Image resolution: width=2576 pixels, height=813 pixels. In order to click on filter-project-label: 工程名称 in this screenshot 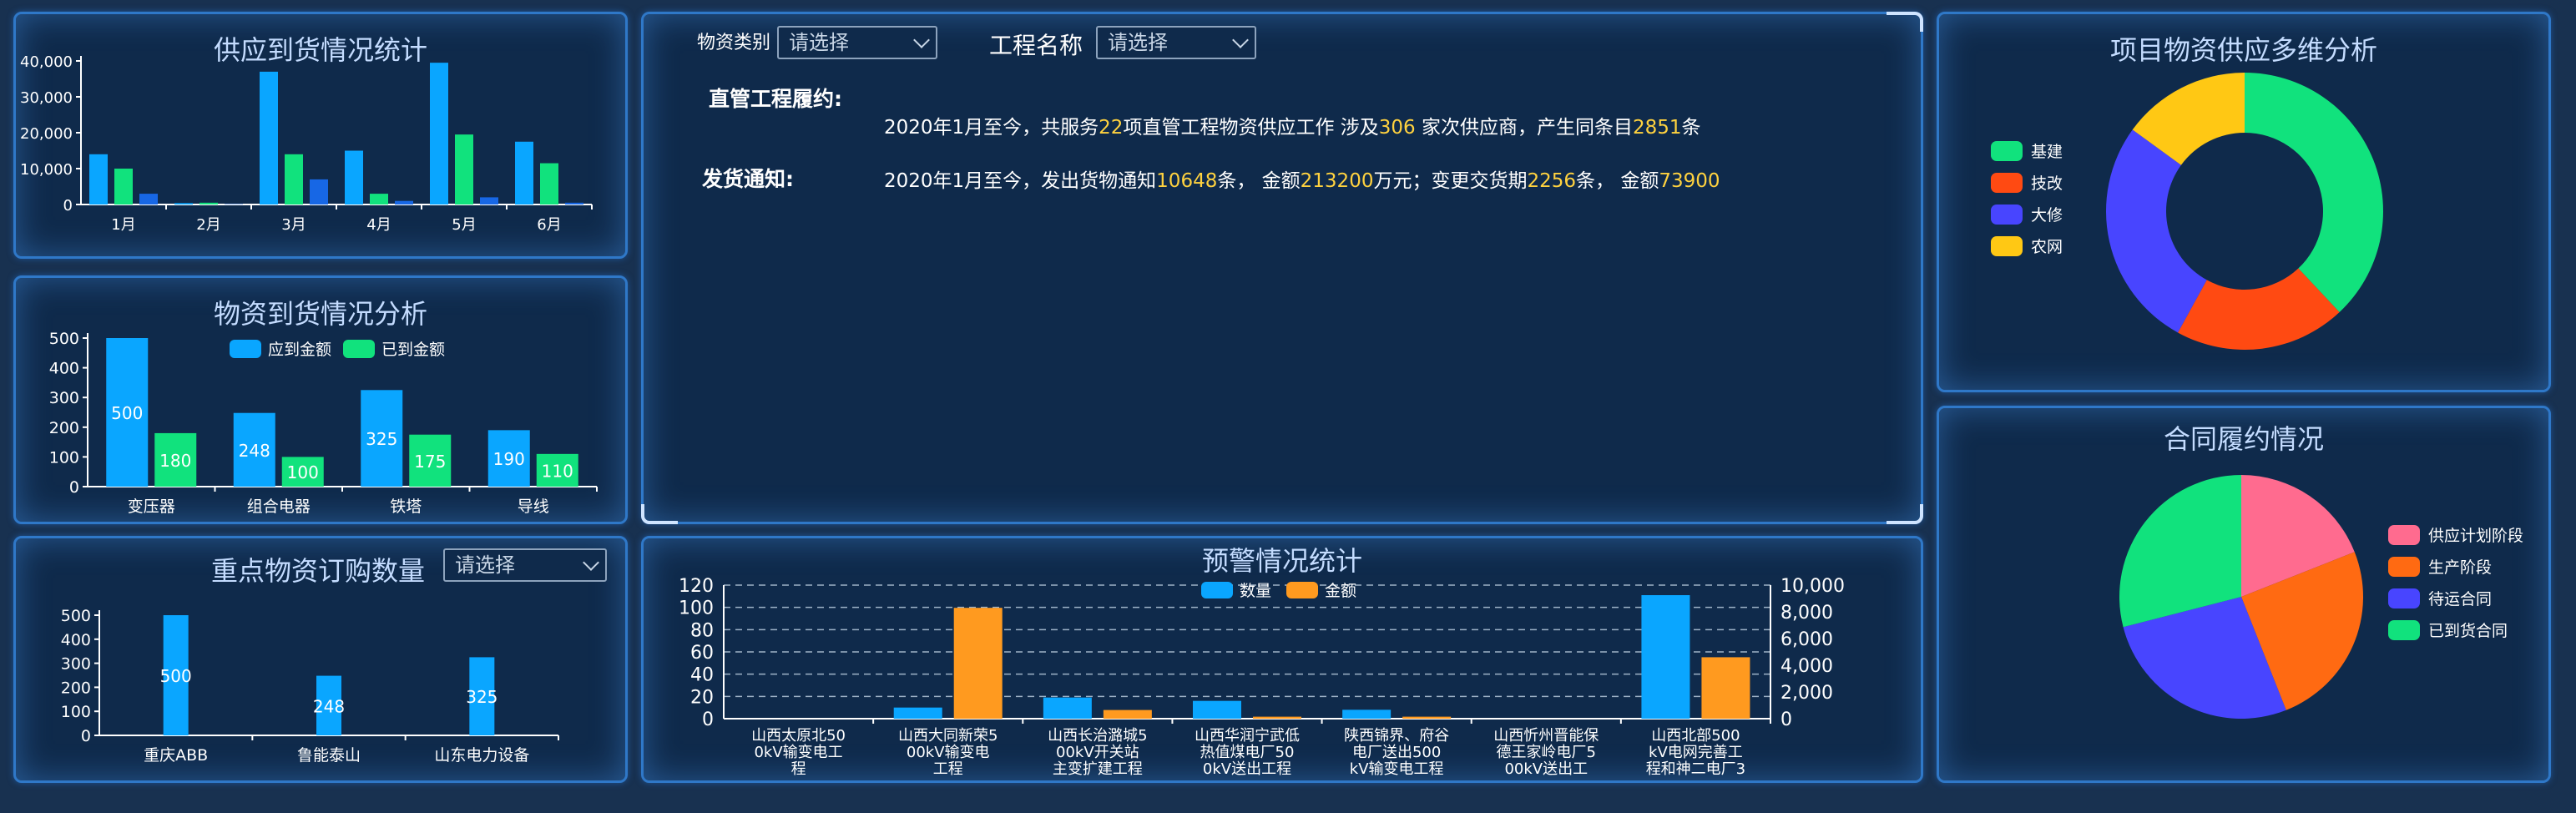, I will do `click(1036, 45)`.